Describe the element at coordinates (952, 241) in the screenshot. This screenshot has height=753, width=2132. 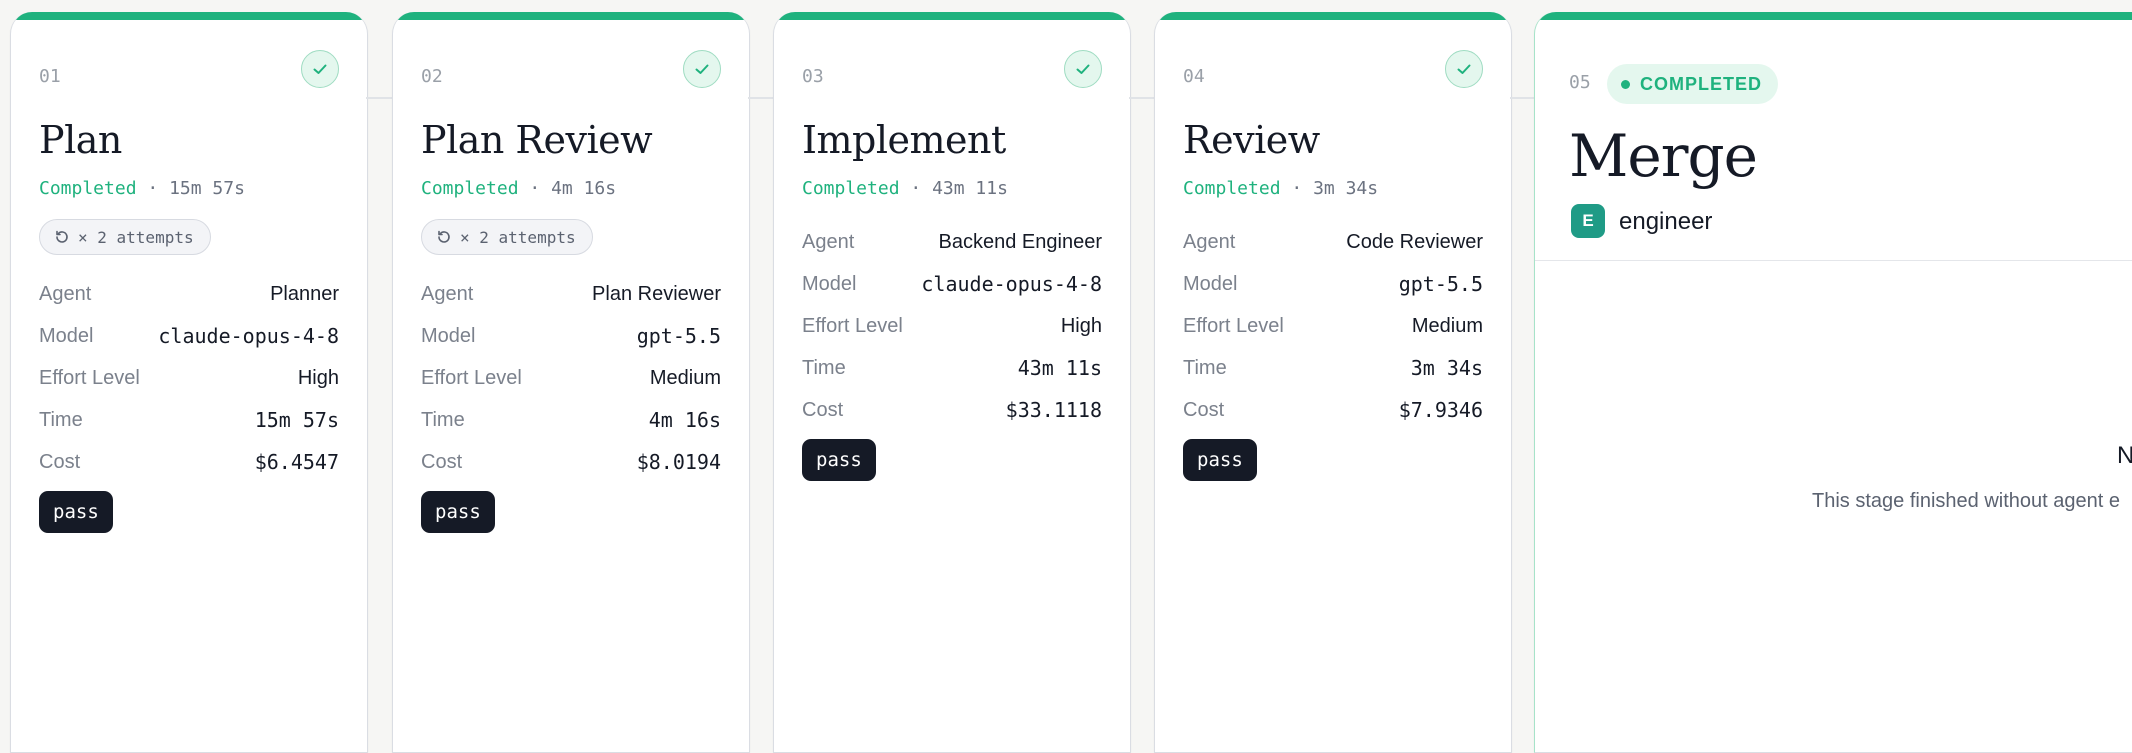
I see `agent-row: Agent Backend Engineer` at that location.